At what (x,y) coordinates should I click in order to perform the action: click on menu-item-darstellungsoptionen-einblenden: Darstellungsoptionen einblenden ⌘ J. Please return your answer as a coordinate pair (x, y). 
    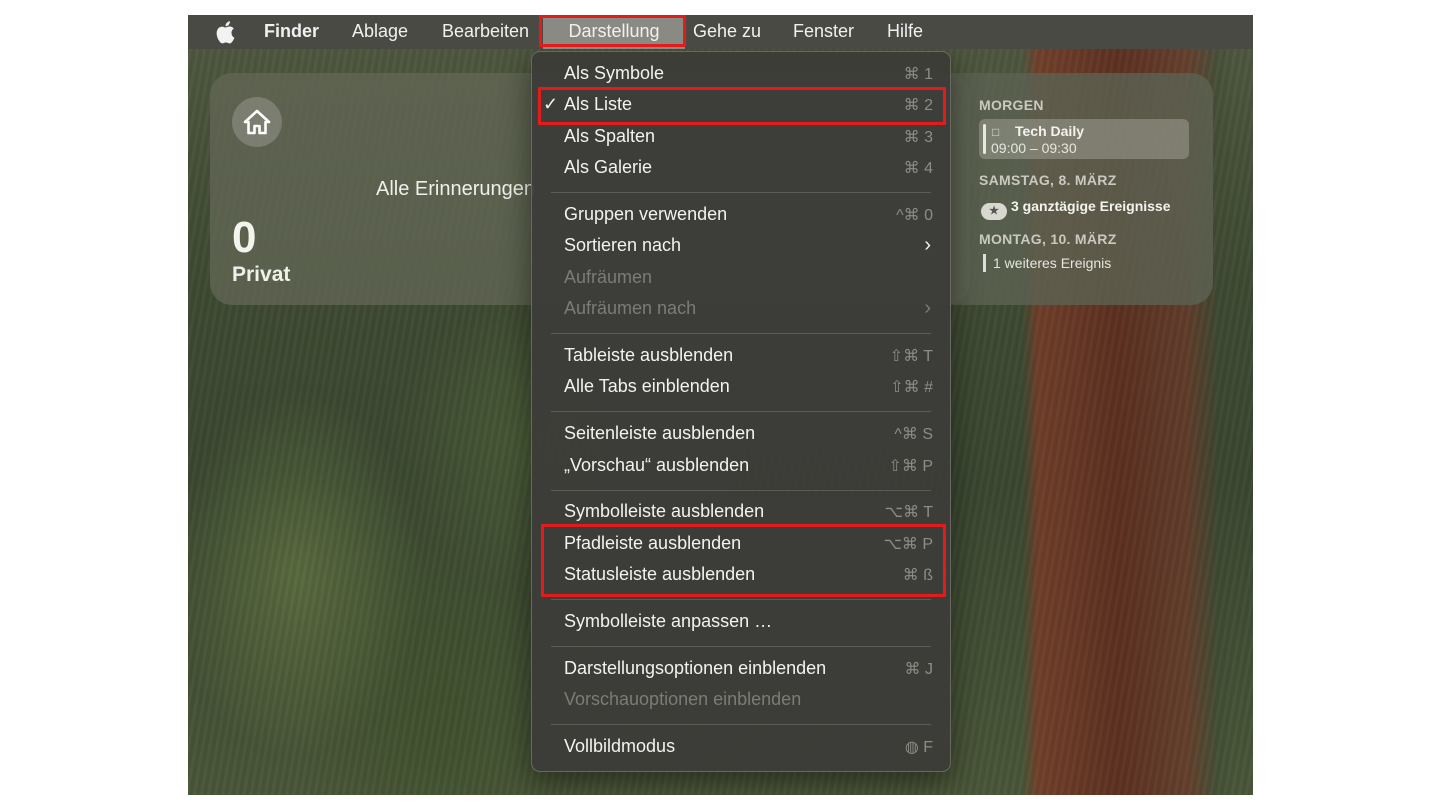
    Looking at the image, I should click on (741, 670).